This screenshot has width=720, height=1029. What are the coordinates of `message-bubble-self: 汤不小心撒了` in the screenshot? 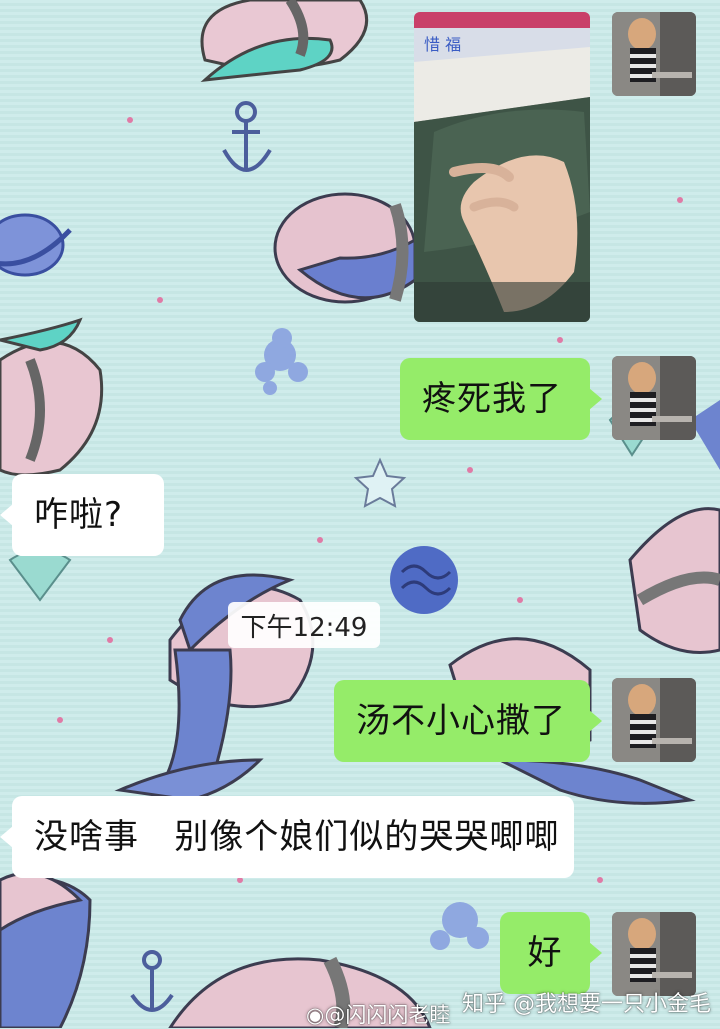 It's located at (468, 721).